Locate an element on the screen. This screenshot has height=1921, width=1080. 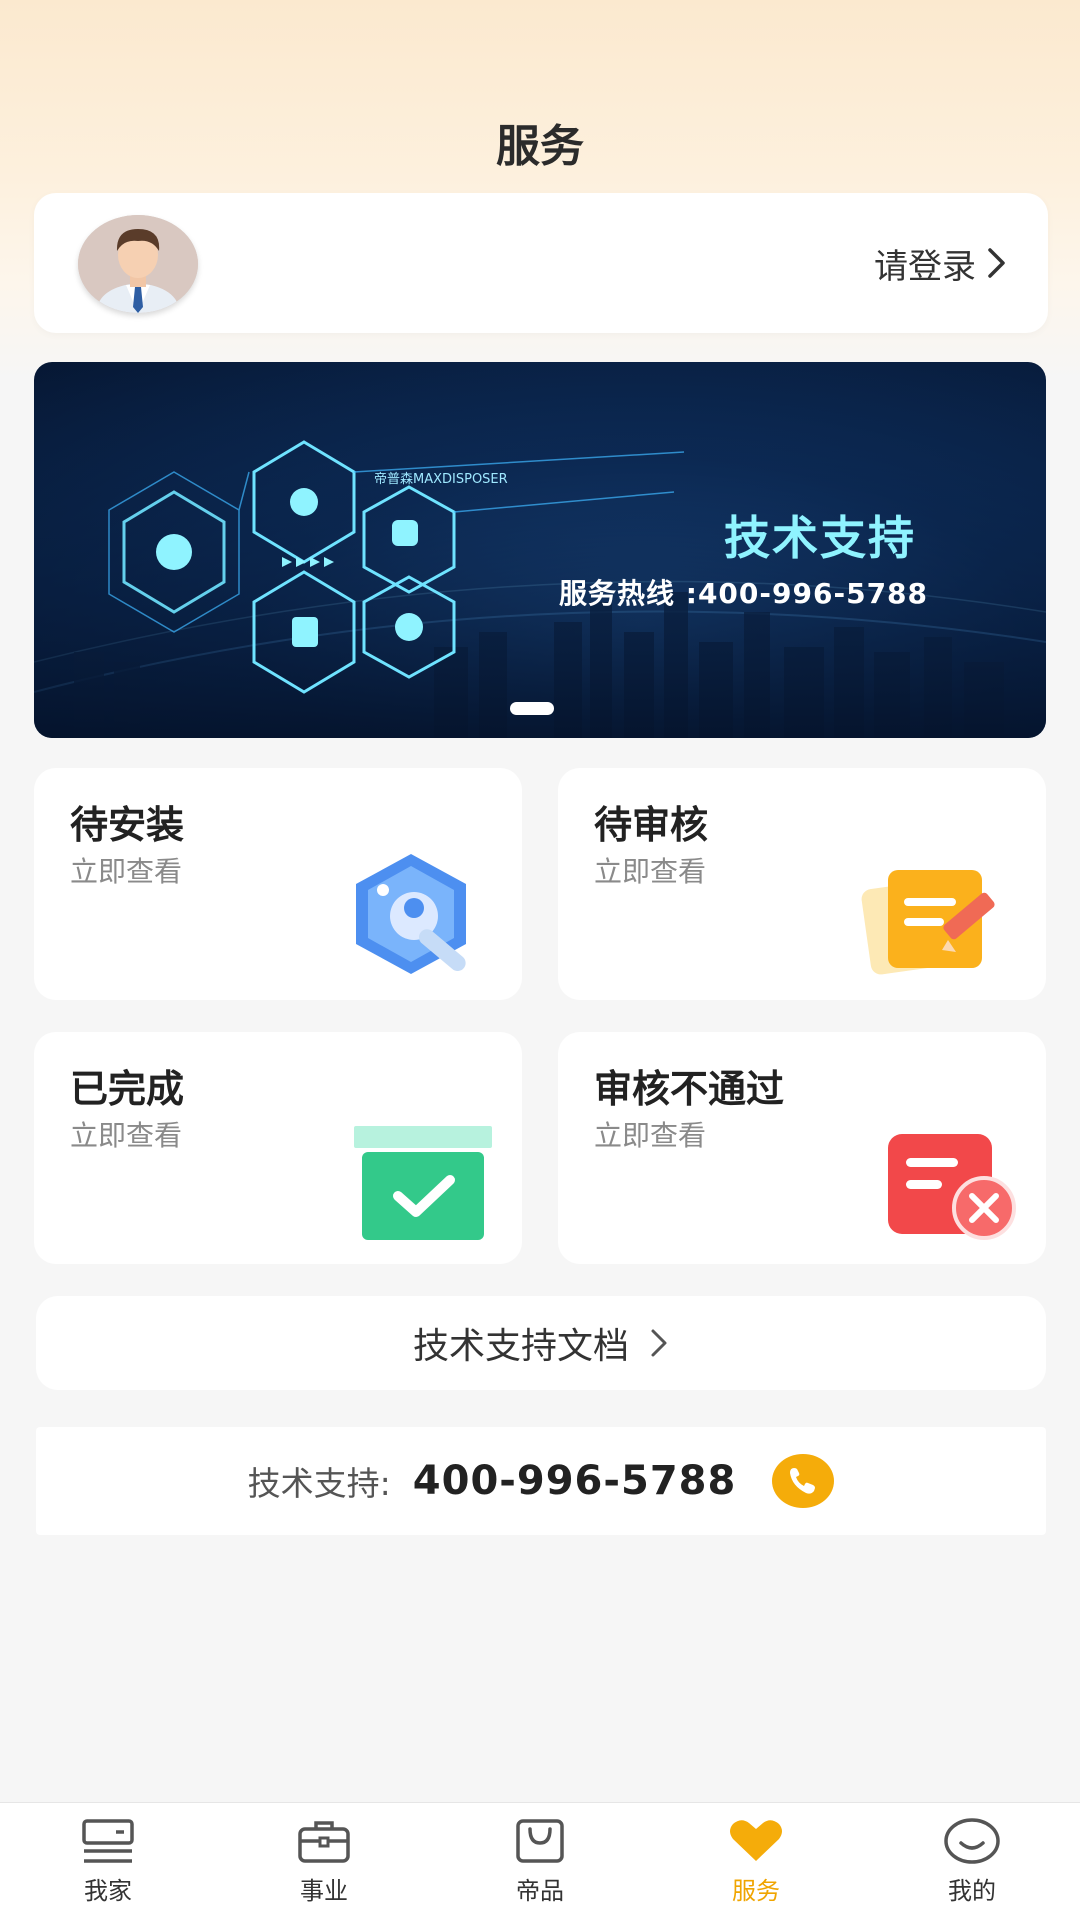
phone-icon is located at coordinates (803, 1481).